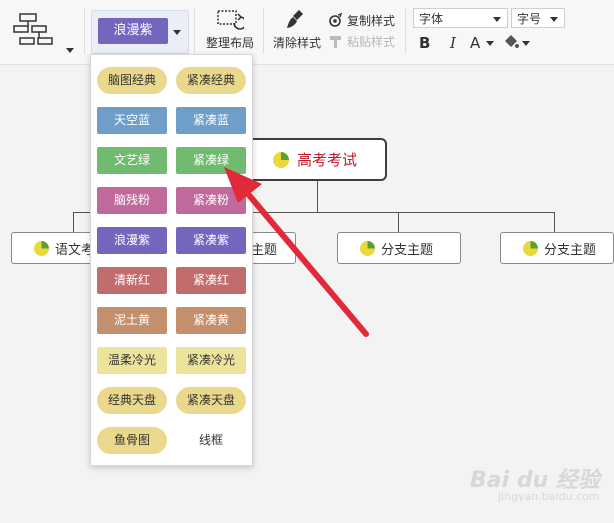 This screenshot has height=523, width=614. What do you see at coordinates (133, 31) in the screenshot?
I see `theme-select-value: 浪漫紫` at bounding box center [133, 31].